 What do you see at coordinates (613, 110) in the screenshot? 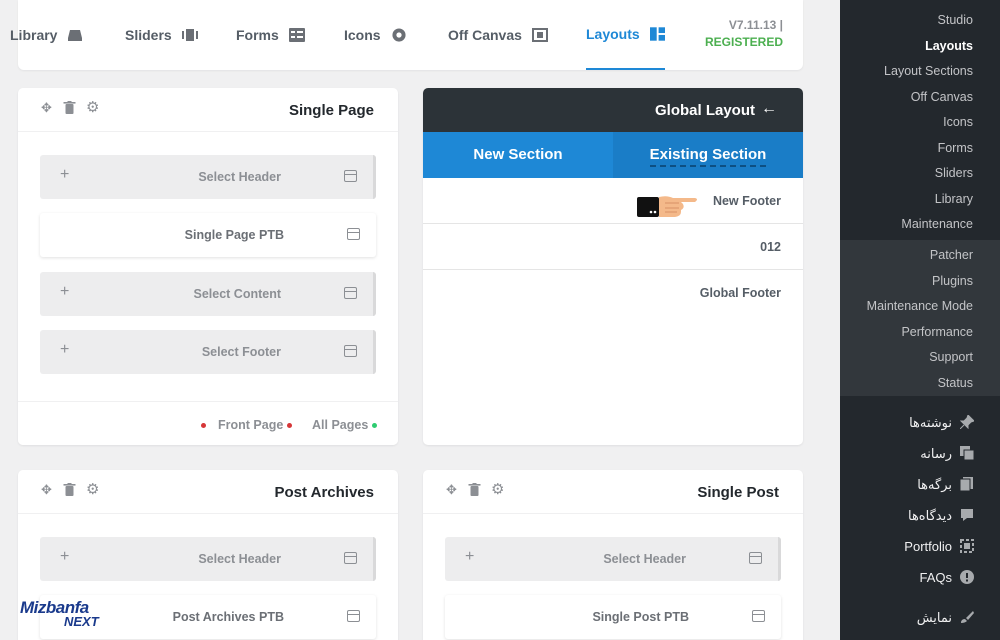
I see `global-layout-header: Global Layout ←` at bounding box center [613, 110].